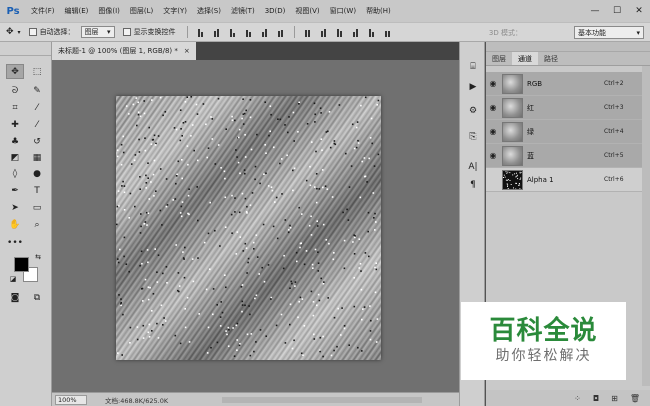 The height and width of the screenshot is (406, 650). What do you see at coordinates (378, 11) in the screenshot?
I see `menu-help: 帮助(H)` at bounding box center [378, 11].